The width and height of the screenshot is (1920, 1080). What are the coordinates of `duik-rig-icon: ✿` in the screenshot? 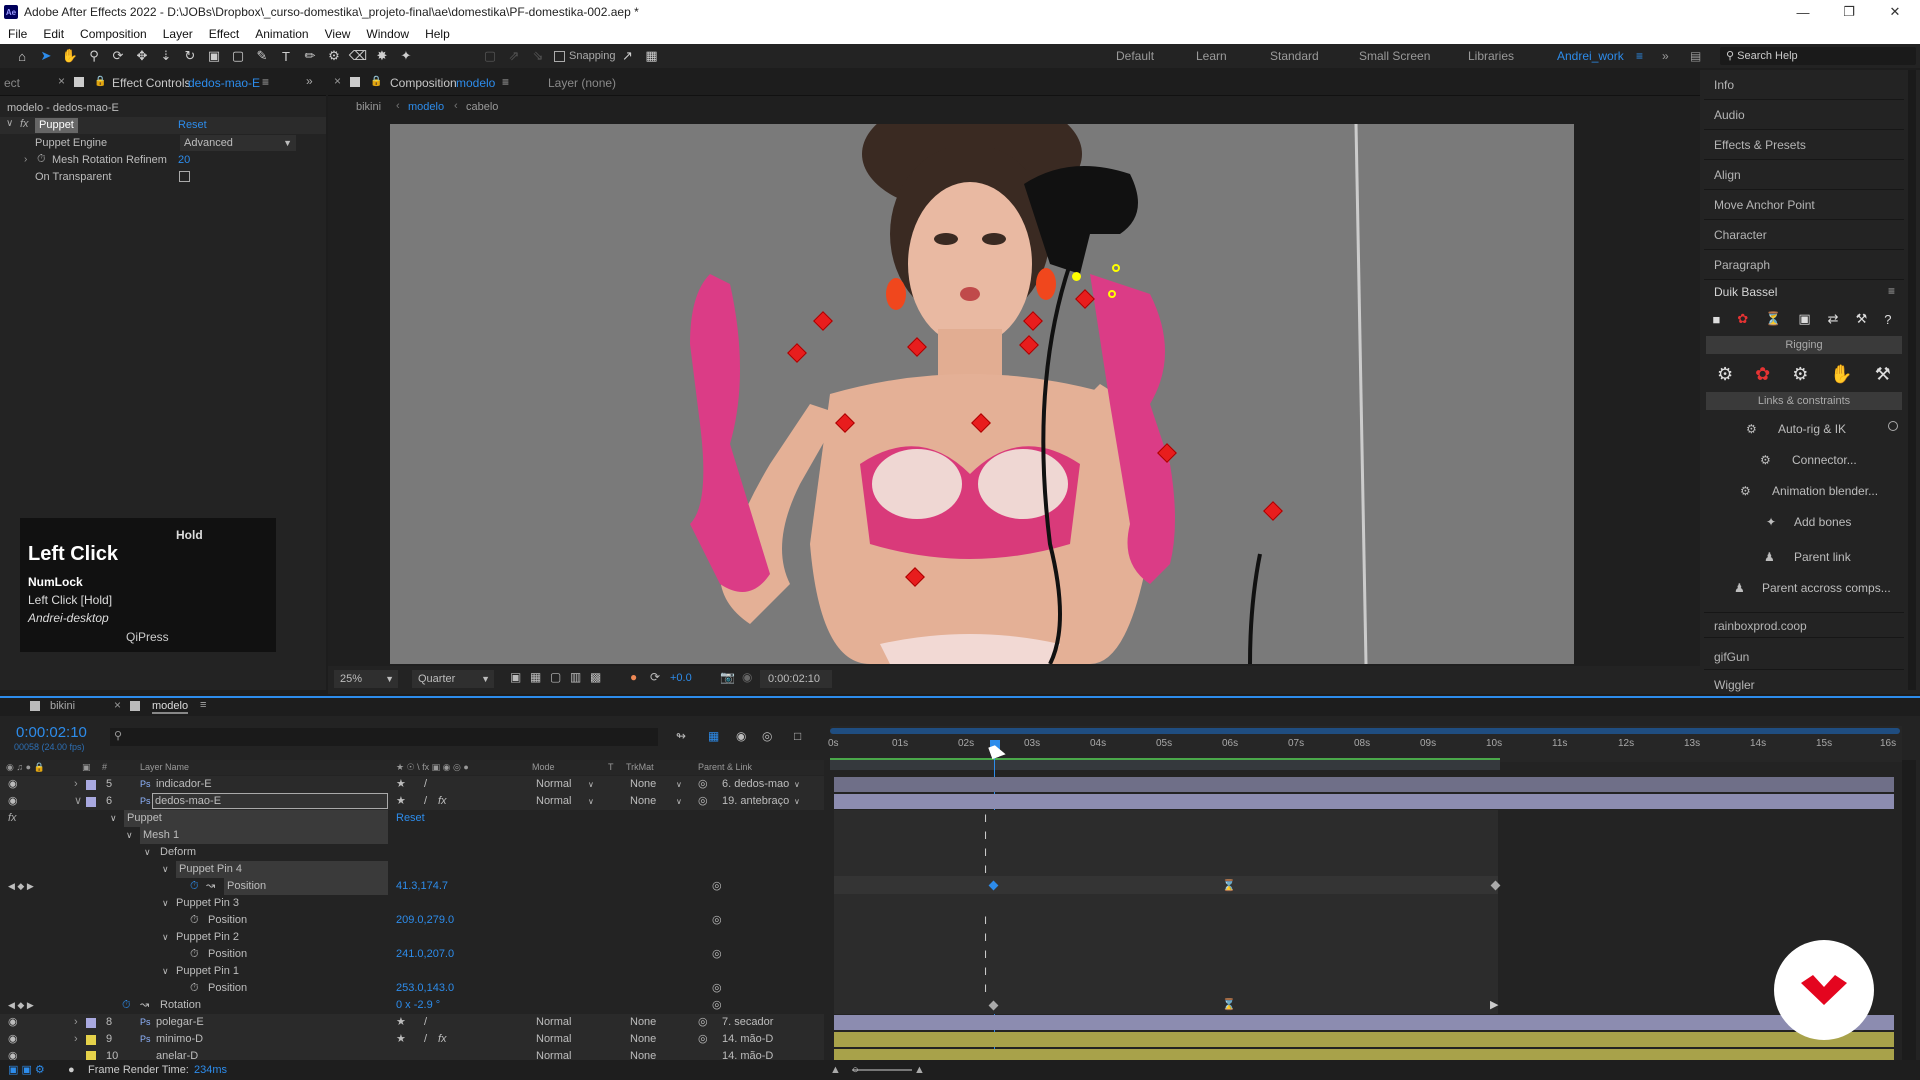 It's located at (1742, 319).